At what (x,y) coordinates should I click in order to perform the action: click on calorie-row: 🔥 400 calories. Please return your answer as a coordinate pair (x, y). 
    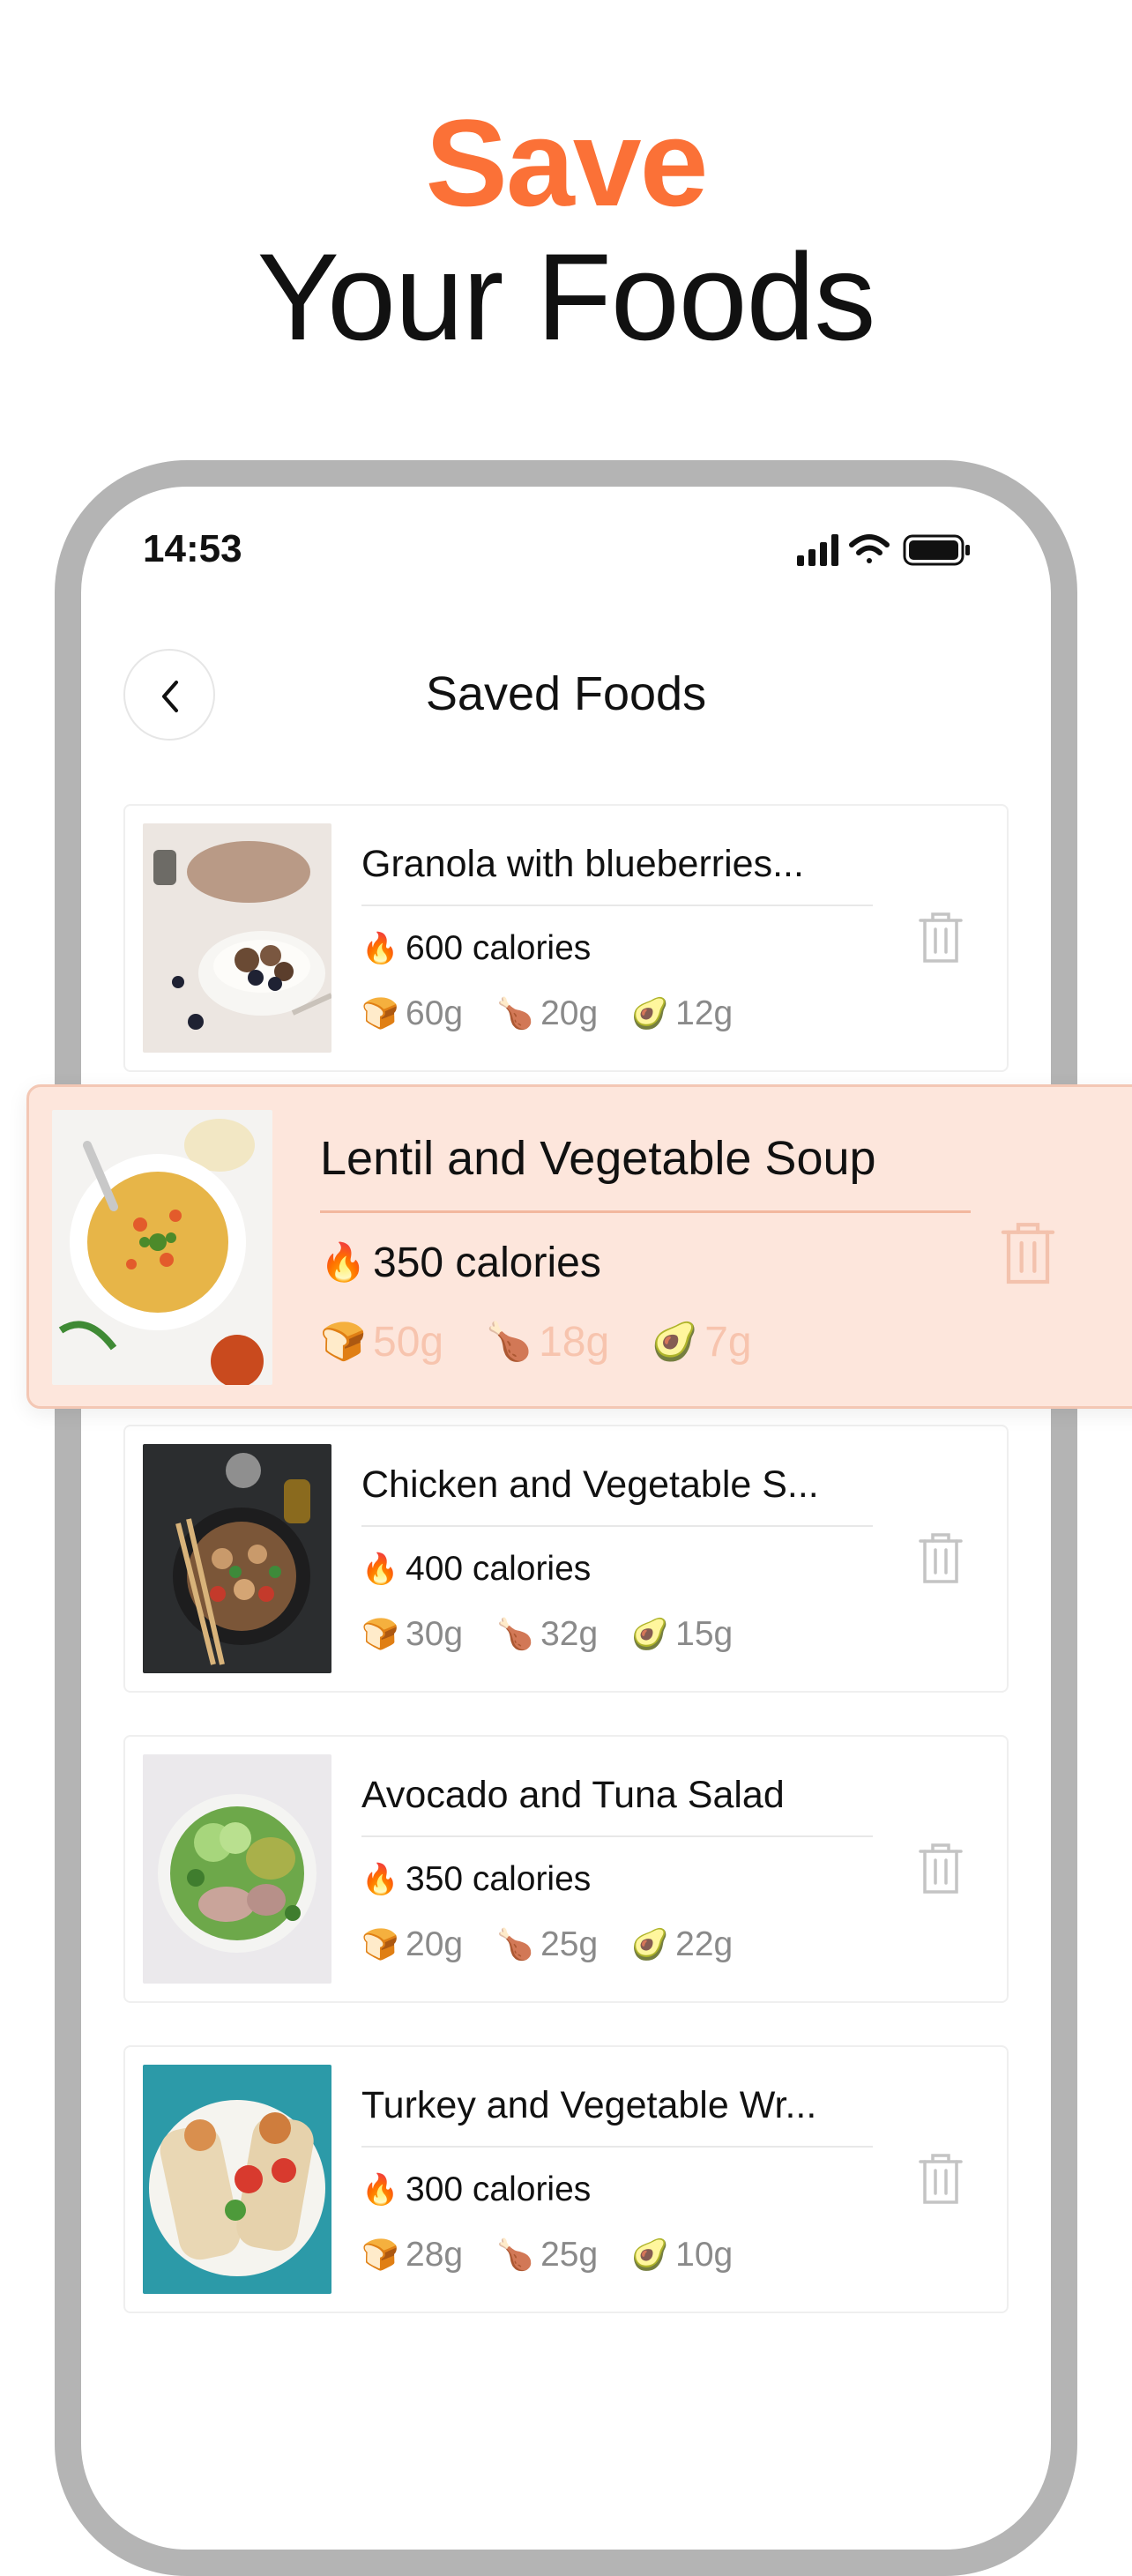
    Looking at the image, I should click on (476, 1569).